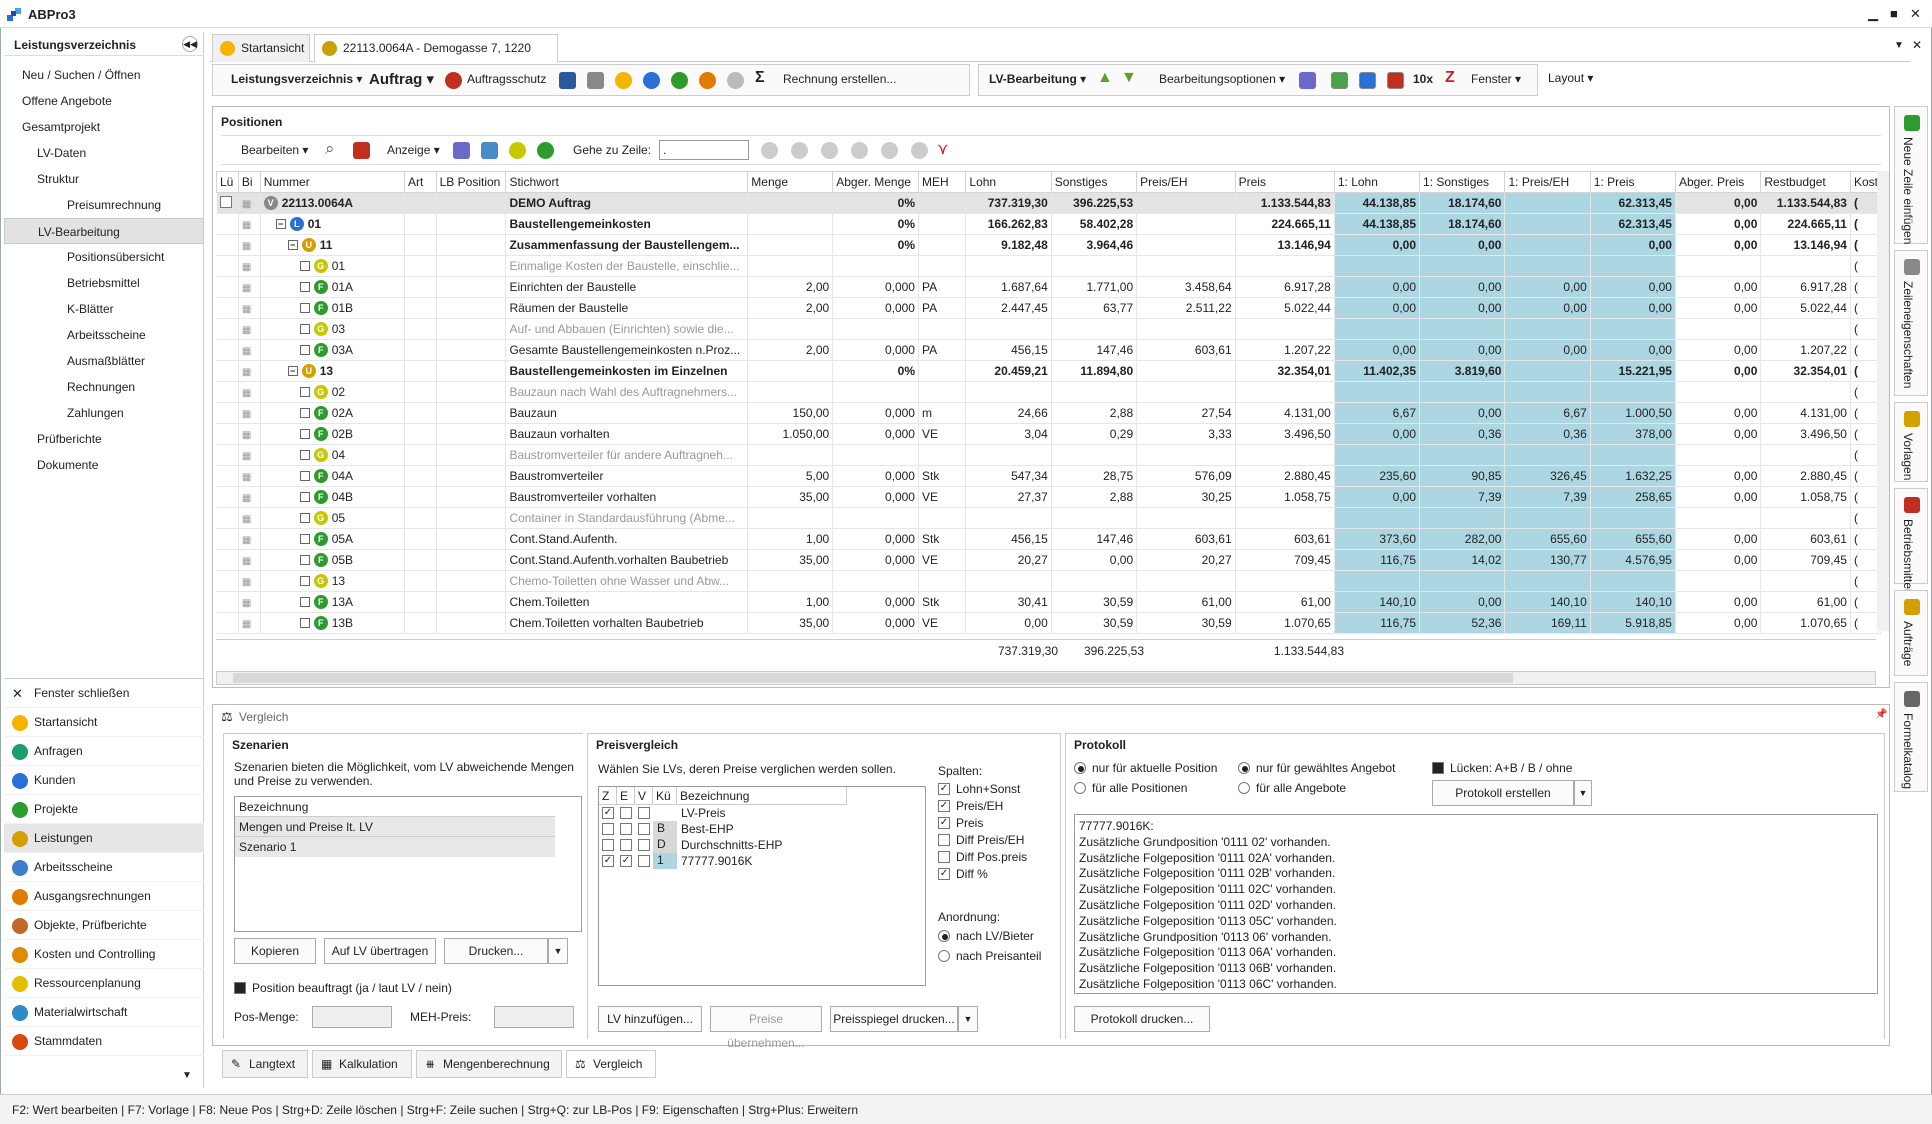 This screenshot has height=1124, width=1932. Describe the element at coordinates (104, 361) in the screenshot. I see `sidebar-item: Ausmaßblätter` at that location.